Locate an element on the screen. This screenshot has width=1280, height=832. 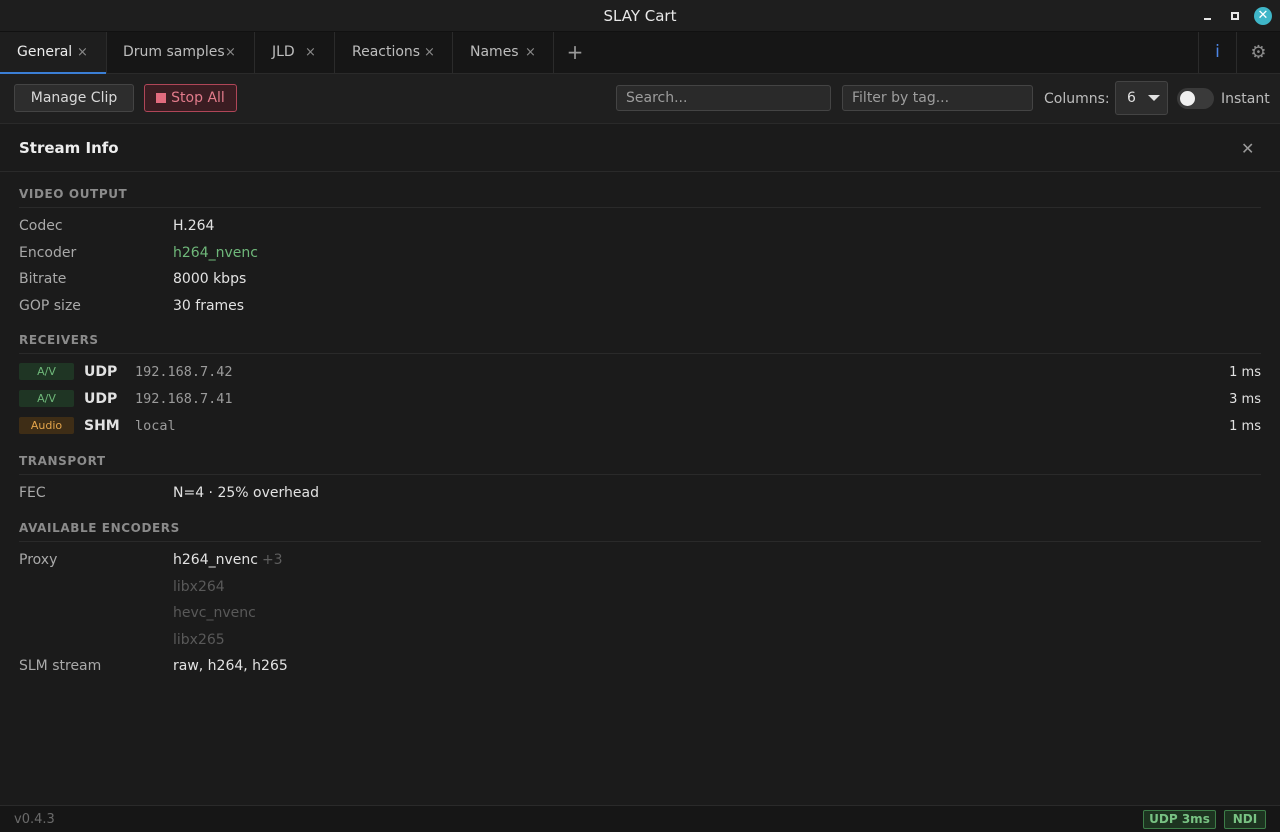
instant-label: Instant is located at coordinates (1245, 99).